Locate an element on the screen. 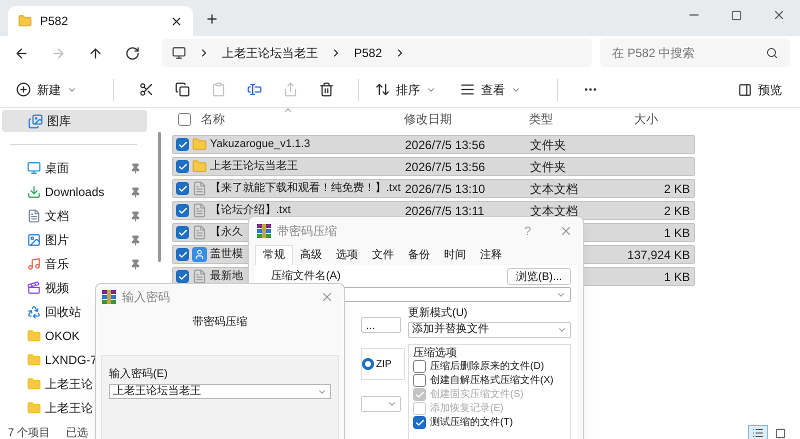 This screenshot has width=800, height=439. sidebar-item: 图库 is located at coordinates (74, 121).